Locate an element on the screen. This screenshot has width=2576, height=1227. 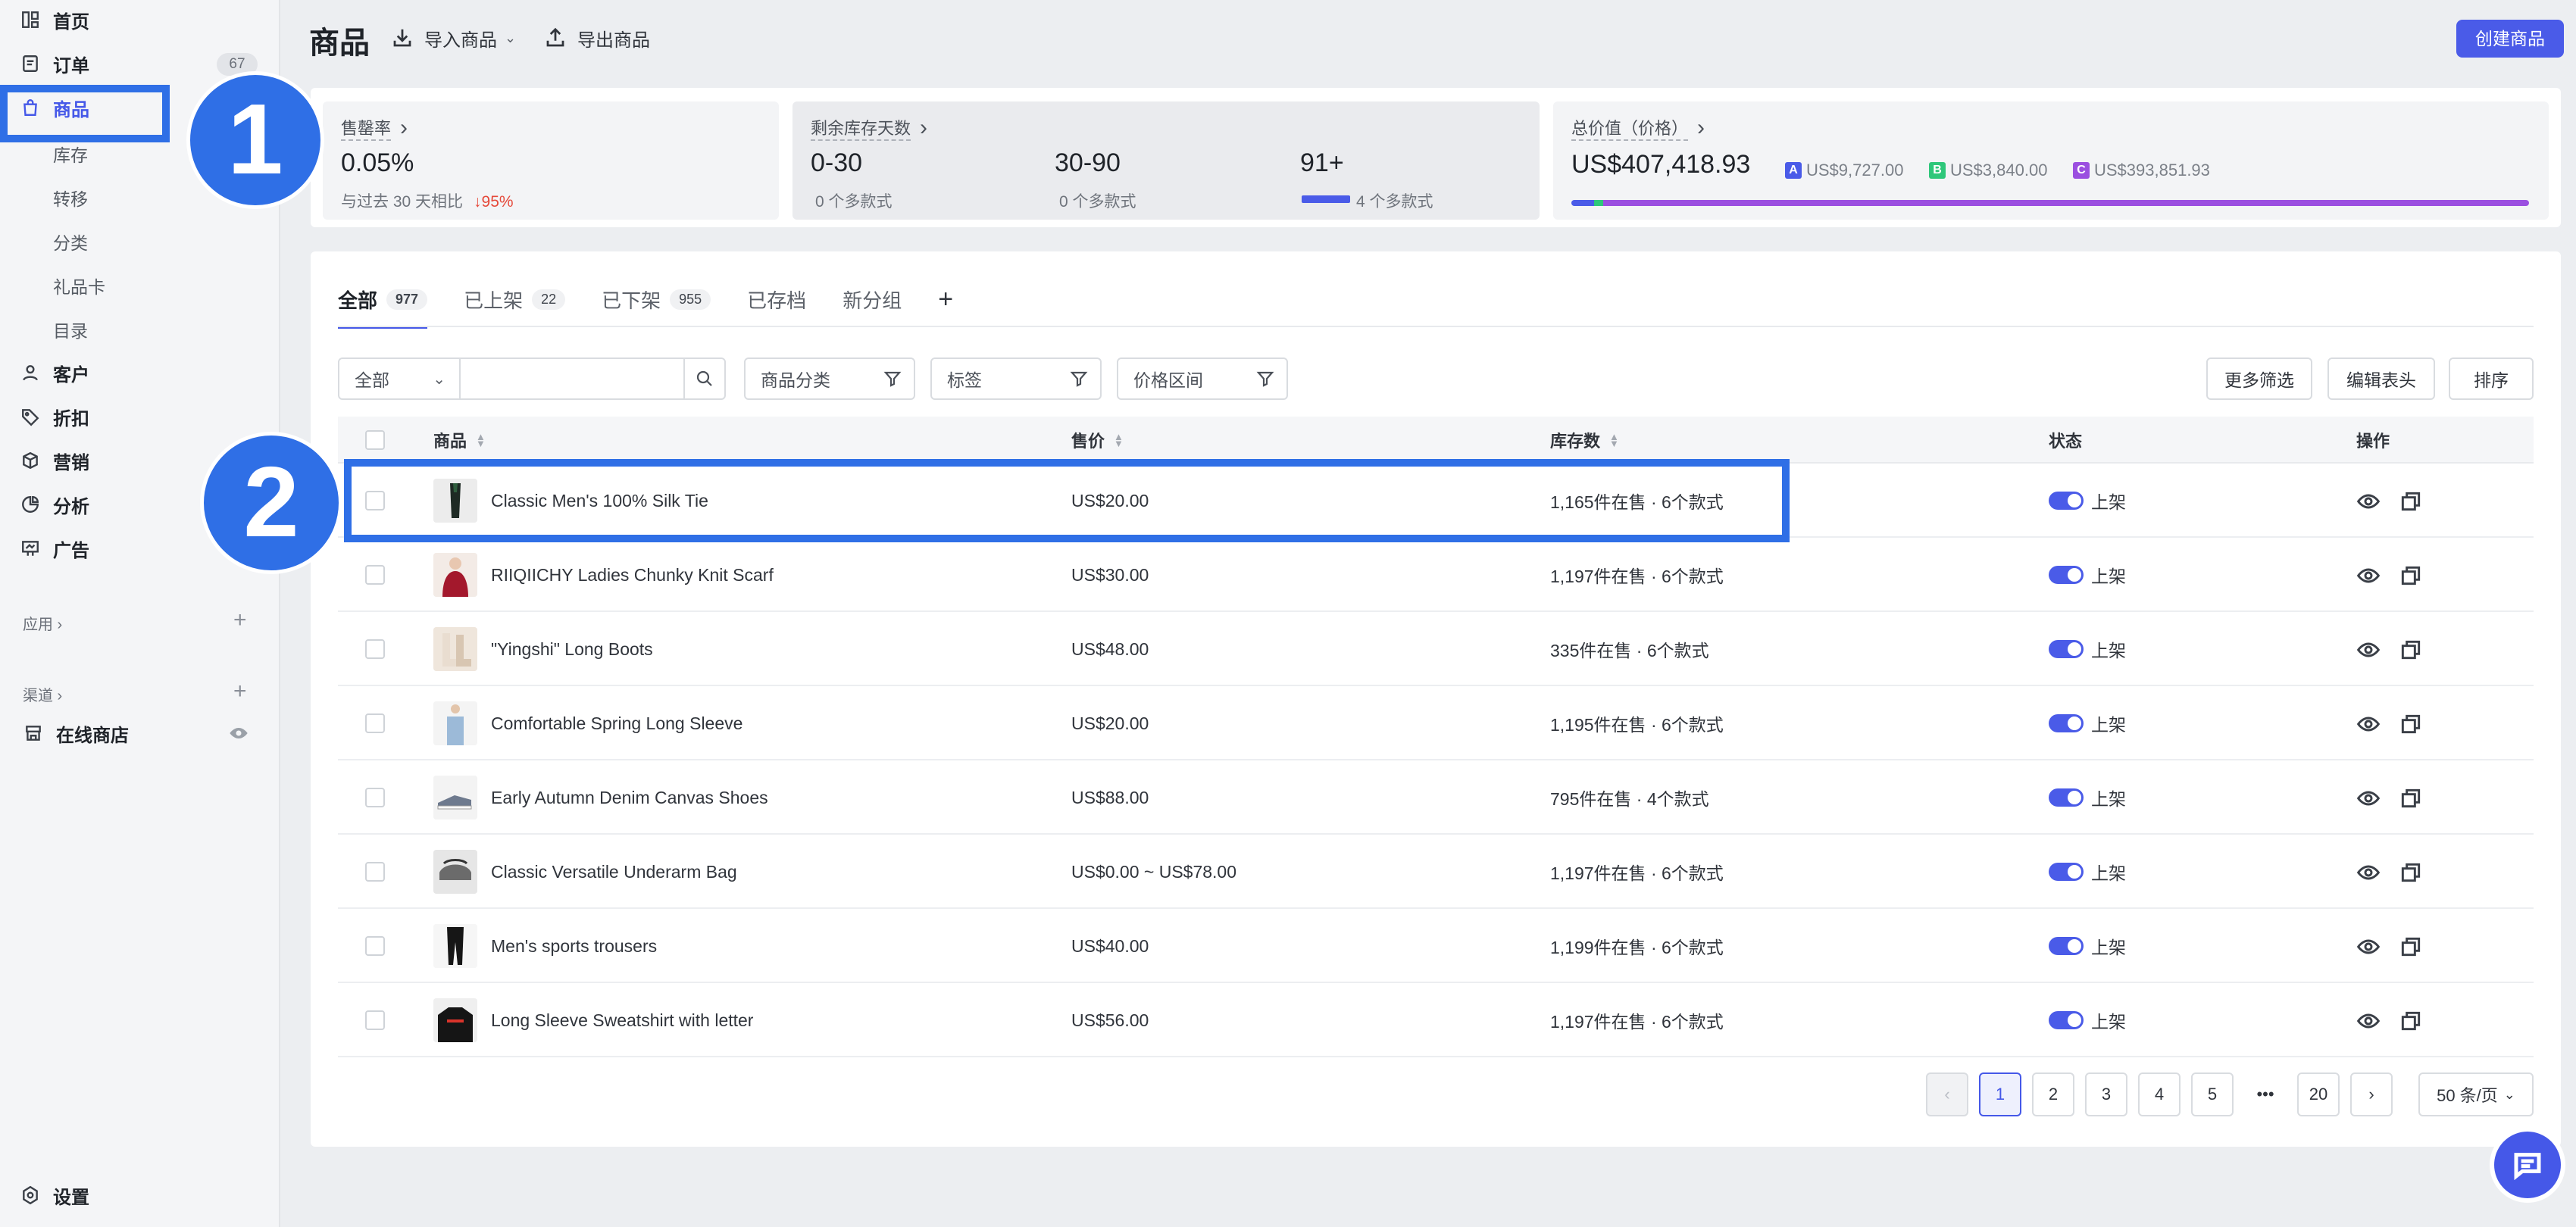
nav-analytics: 分析 is located at coordinates (54, 505).